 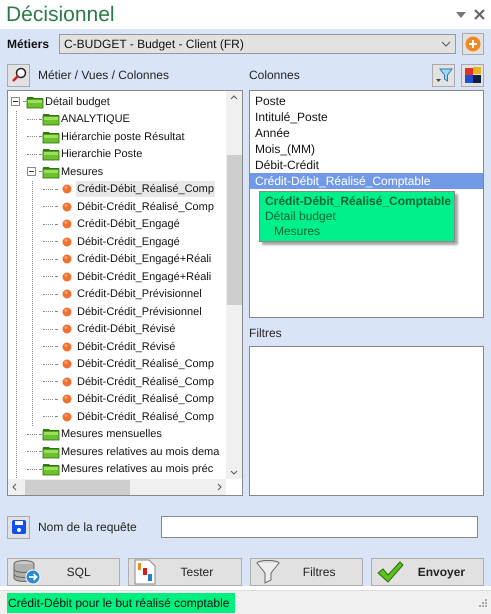 What do you see at coordinates (219, 487) in the screenshot?
I see `scroll-right-icon` at bounding box center [219, 487].